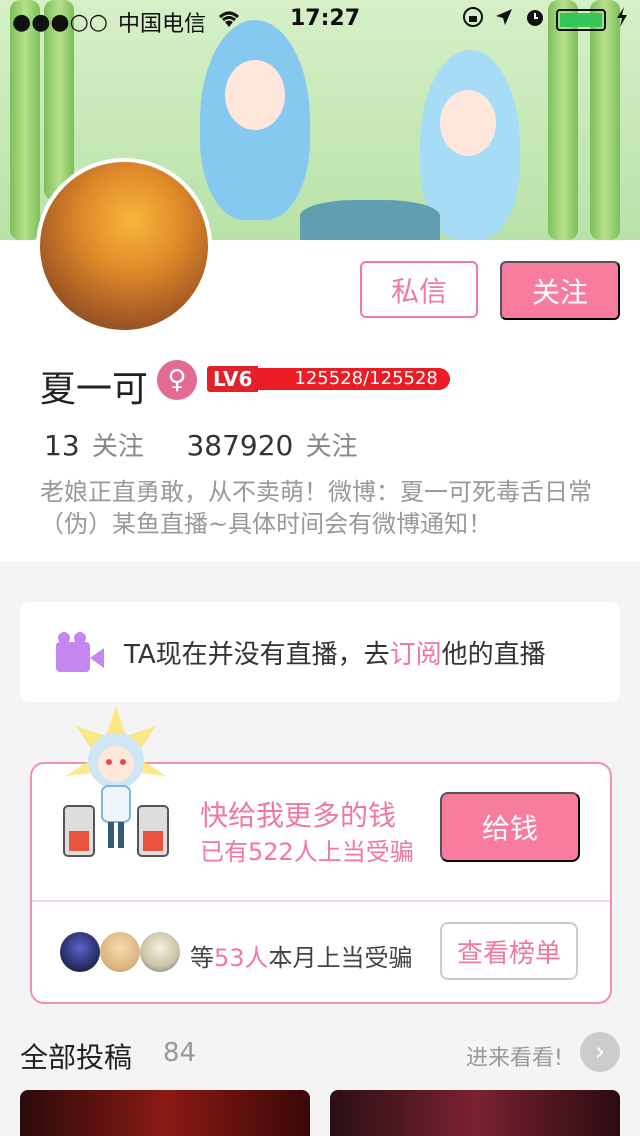 The image size is (640, 1136). Describe the element at coordinates (233, 379) in the screenshot. I see `level-tag: LV6` at that location.